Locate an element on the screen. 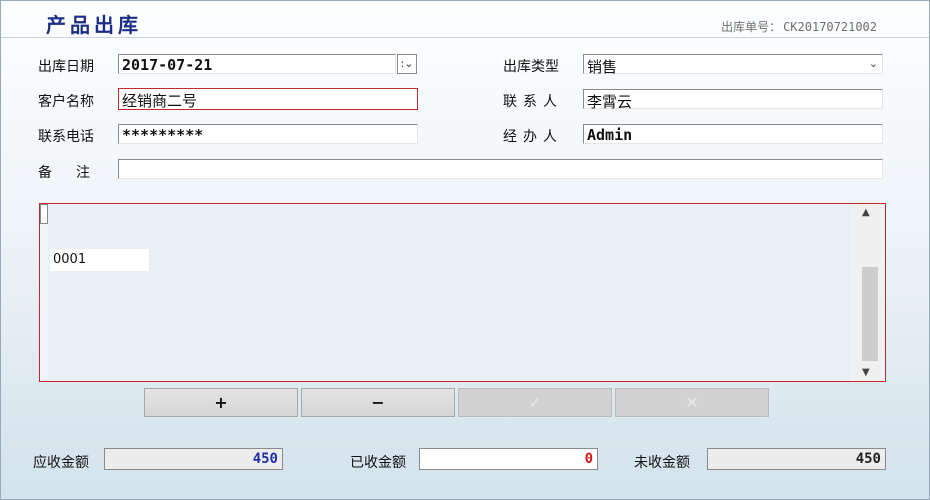 The width and height of the screenshot is (930, 500). unpaid-label: 未收金额 is located at coordinates (662, 463).